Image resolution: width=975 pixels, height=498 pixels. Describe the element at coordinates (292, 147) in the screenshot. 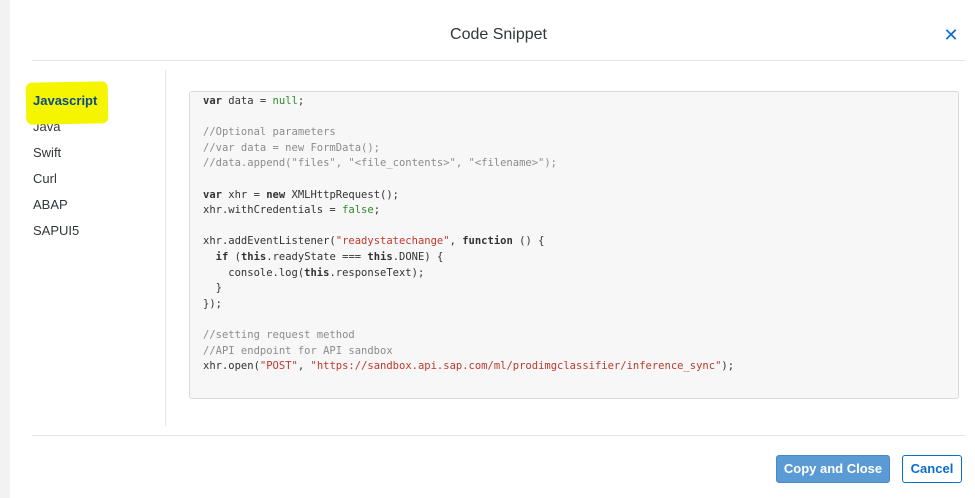

I see `code-line: //var data = new FormData();` at that location.